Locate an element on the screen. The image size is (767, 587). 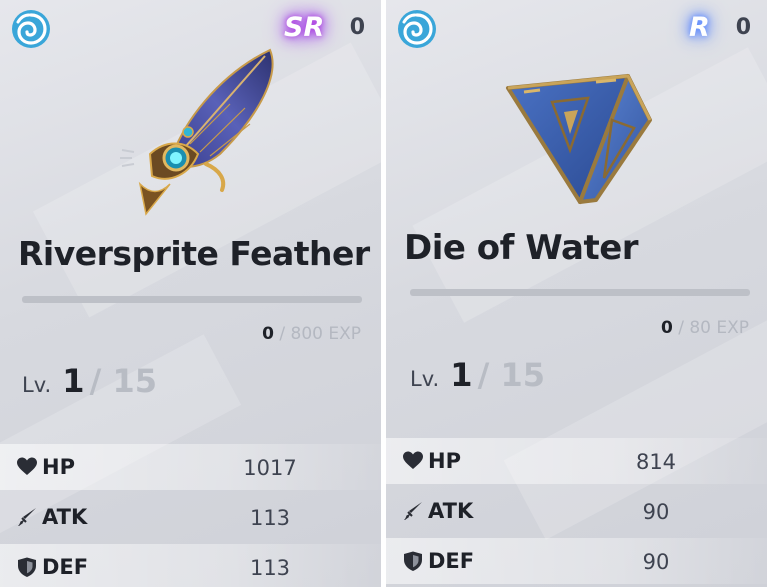
exp-max: / 80 EXP is located at coordinates (713, 328).